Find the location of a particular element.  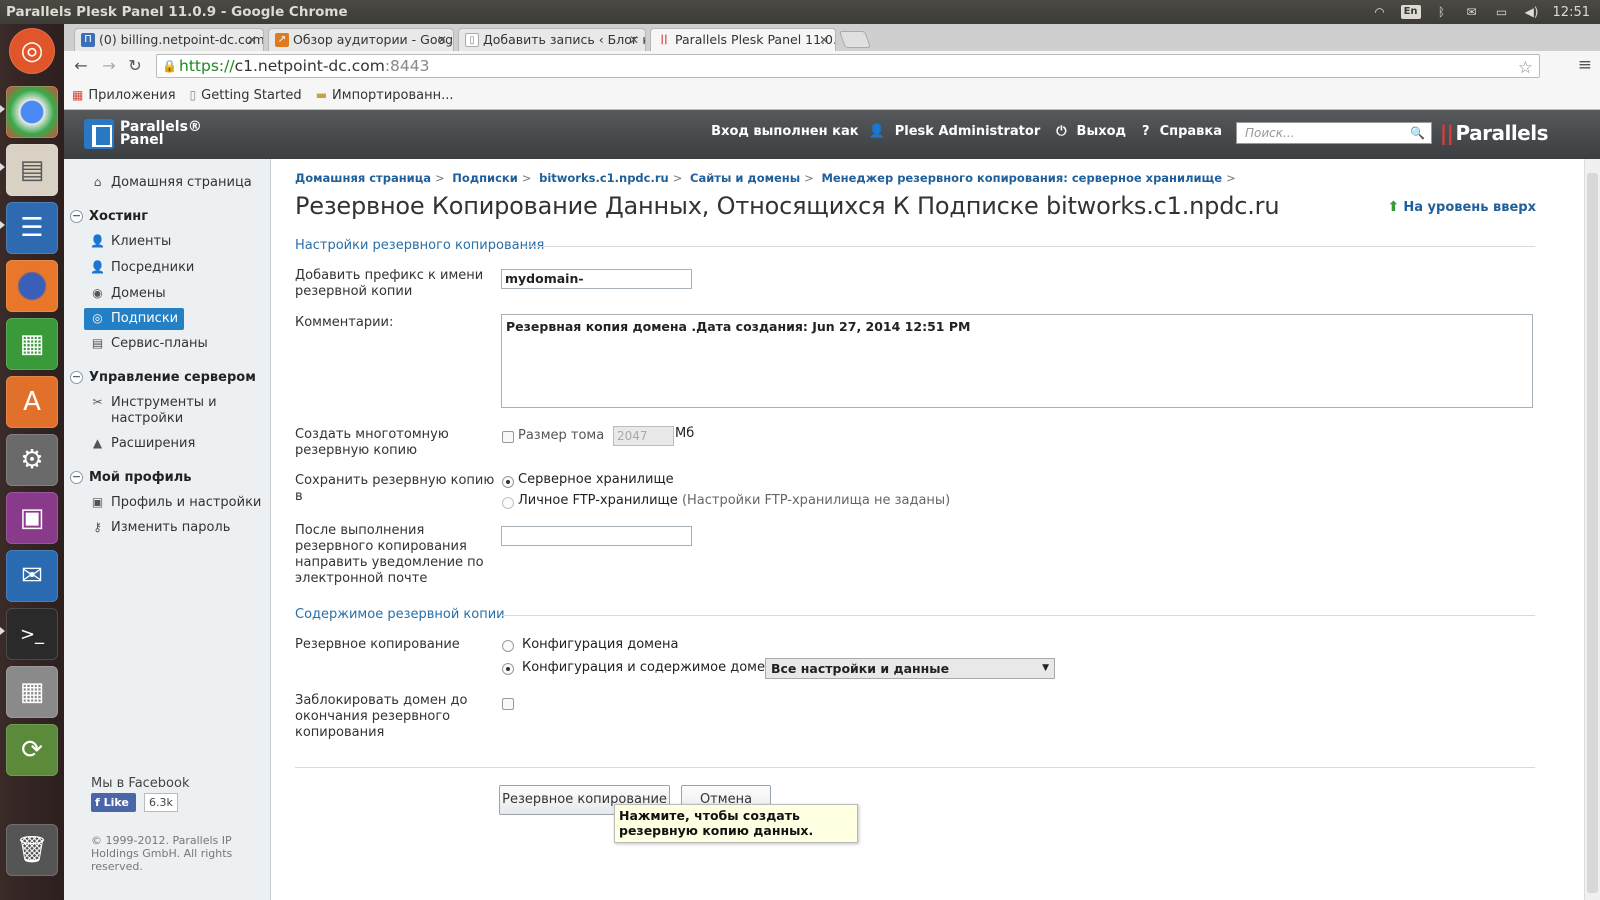

sidebar-group-server: − Управление сервером is located at coordinates (163, 377).